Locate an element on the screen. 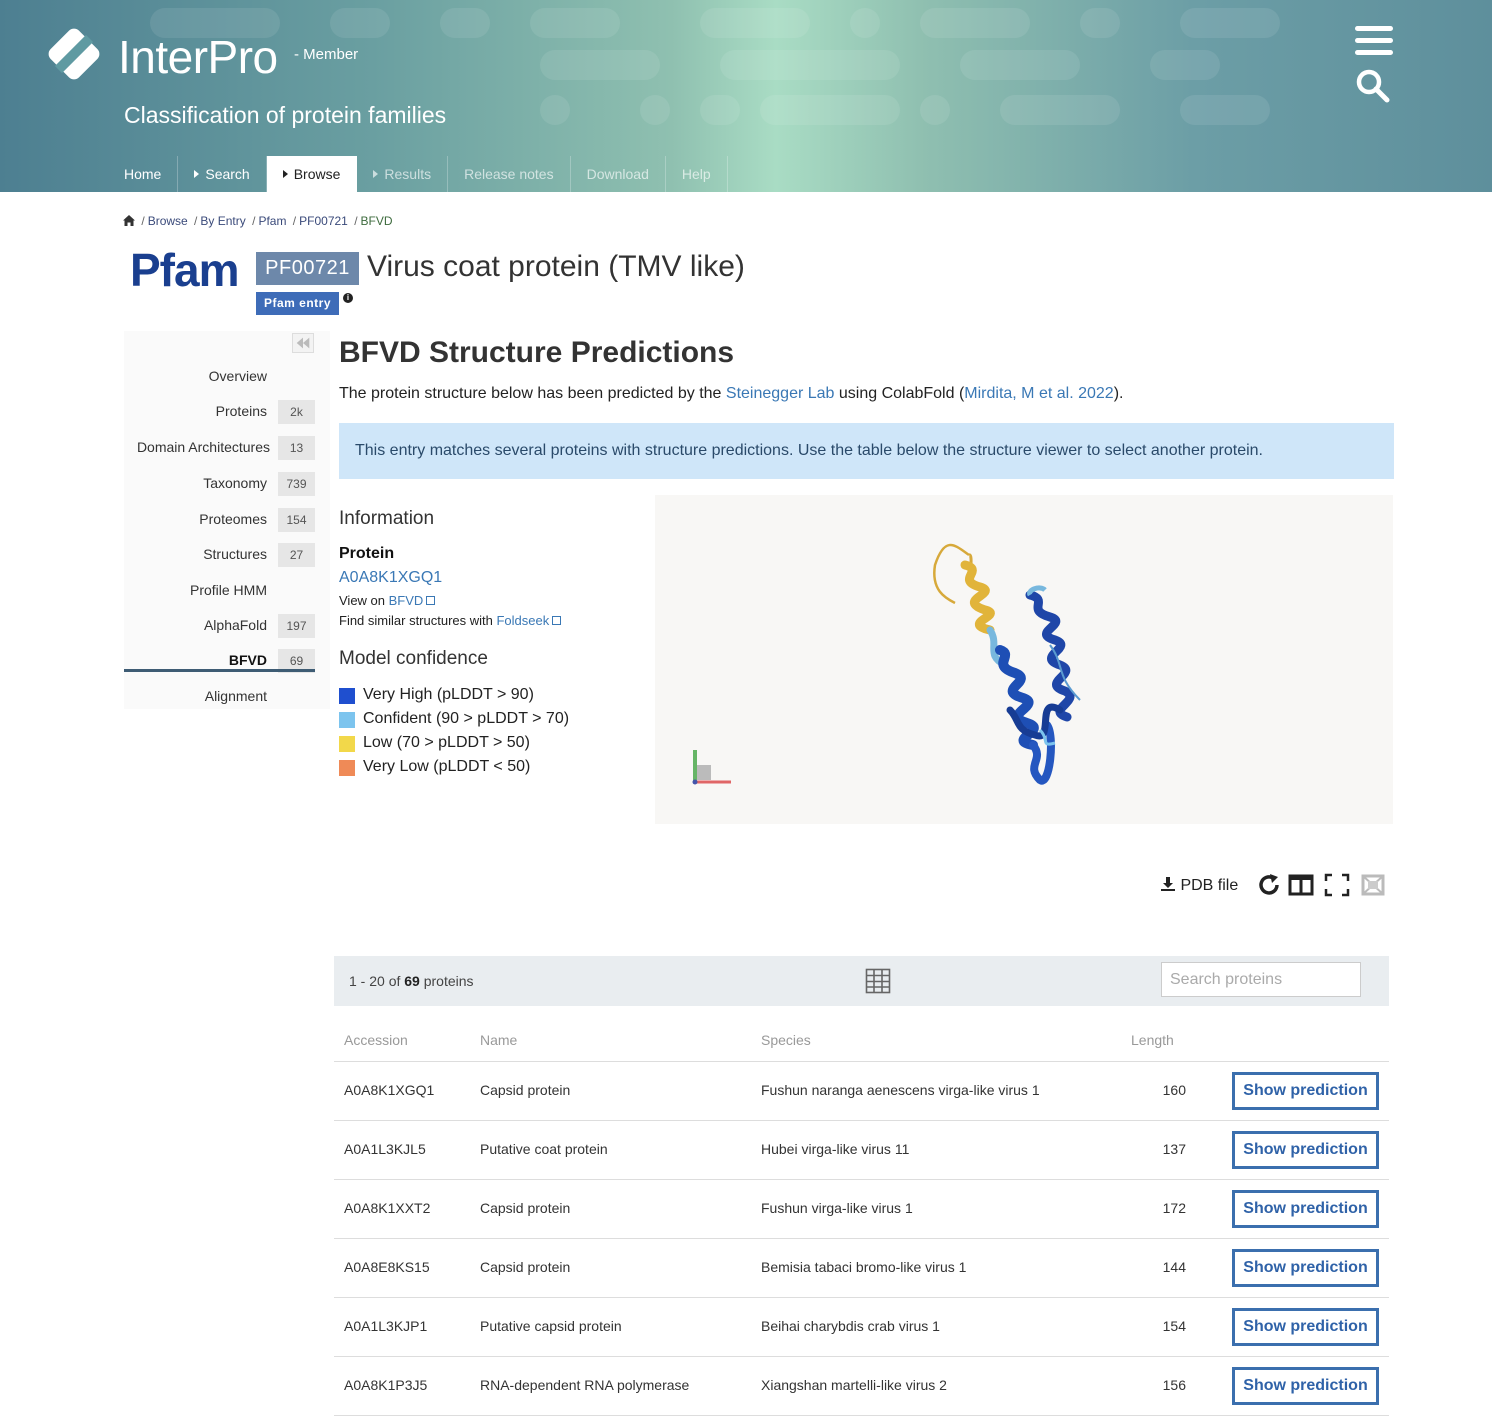  search-icon is located at coordinates (1373, 86).